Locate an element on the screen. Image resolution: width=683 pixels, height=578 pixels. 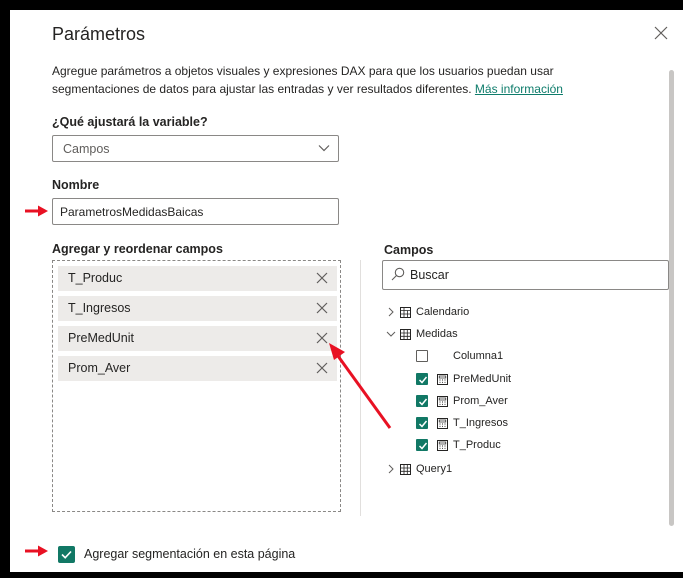
vertical-scrollbar is located at coordinates (671, 298).